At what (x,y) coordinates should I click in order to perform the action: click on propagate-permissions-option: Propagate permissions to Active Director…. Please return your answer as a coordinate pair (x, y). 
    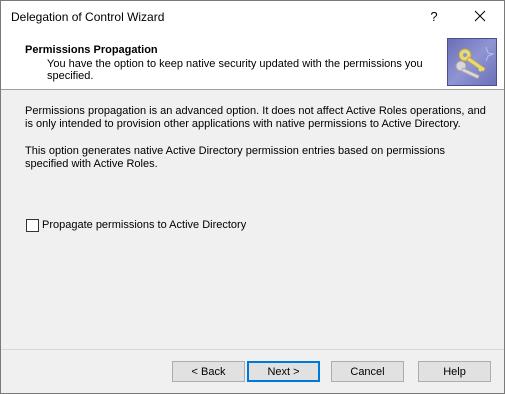
    Looking at the image, I should click on (136, 225).